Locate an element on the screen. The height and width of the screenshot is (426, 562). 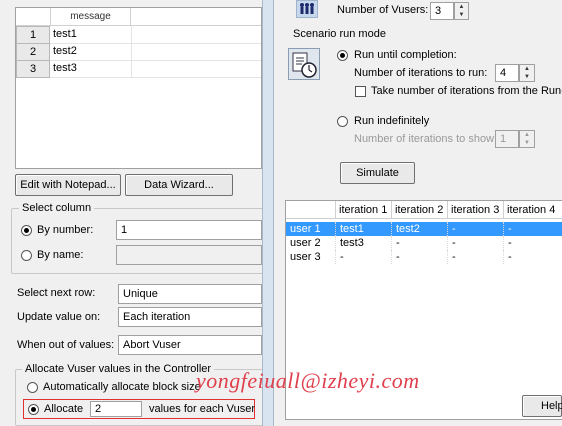
by-number-radio is located at coordinates (26, 230).